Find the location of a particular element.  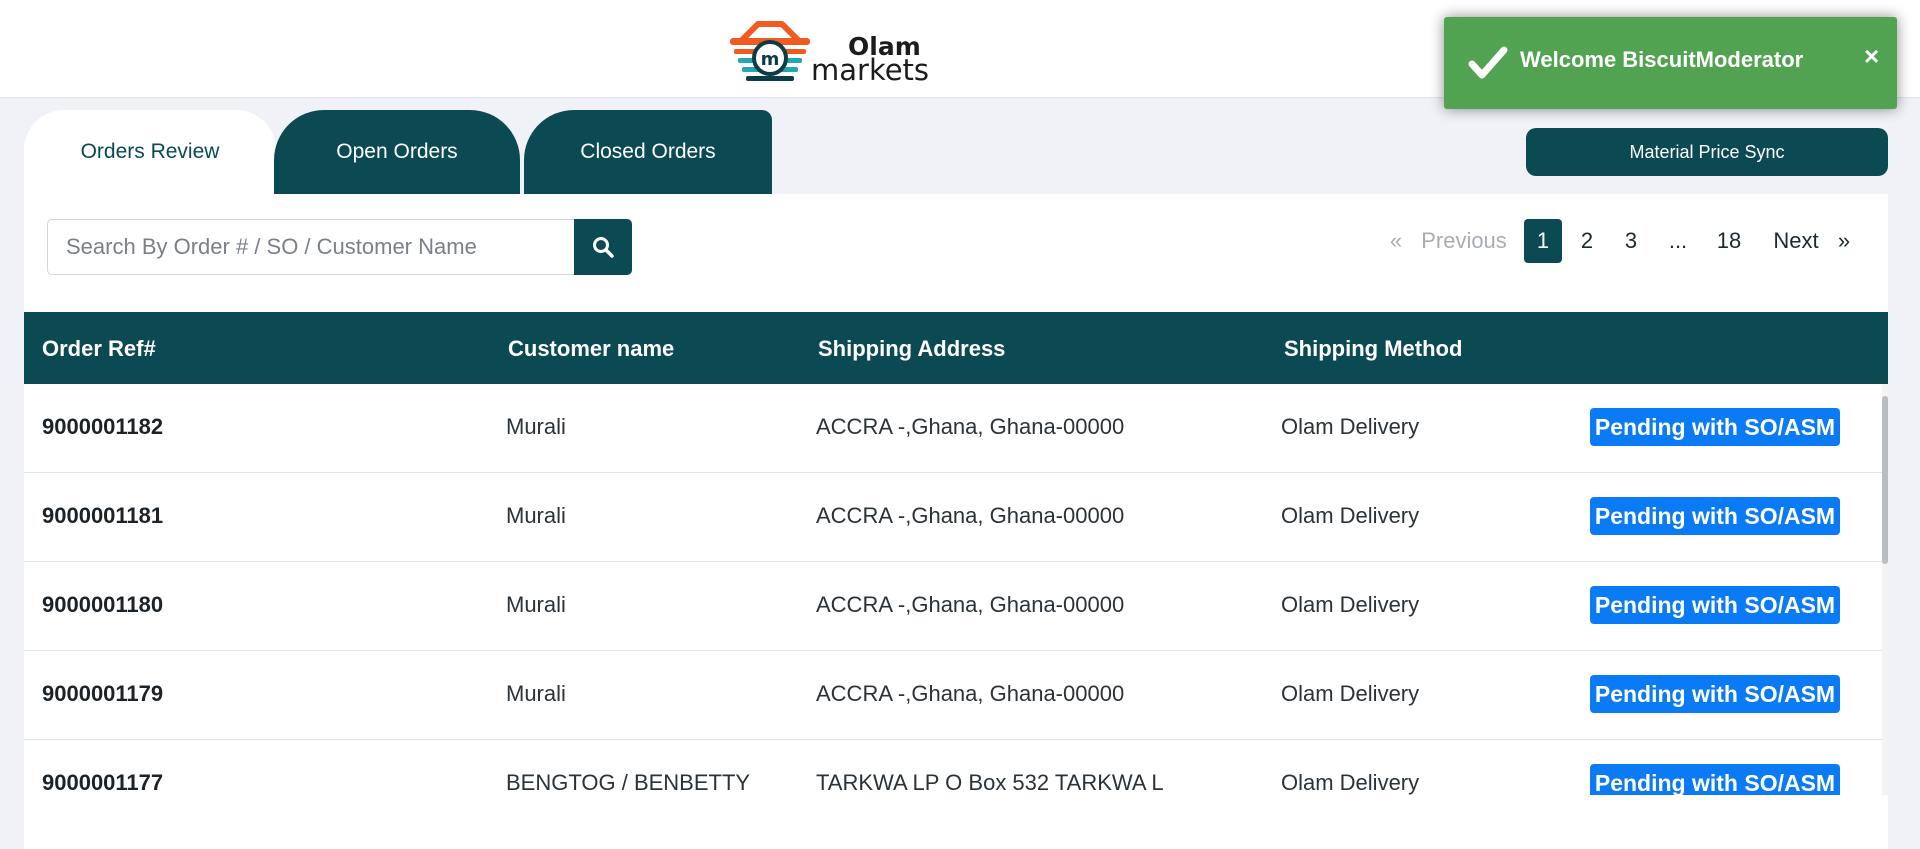

olam-markets-logo: m Olam markets is located at coordinates (829, 51).